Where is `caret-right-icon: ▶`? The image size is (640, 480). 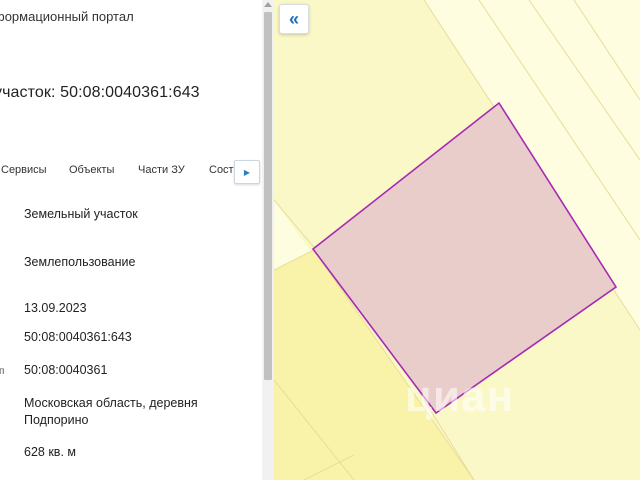
caret-right-icon: ▶ is located at coordinates (247, 172).